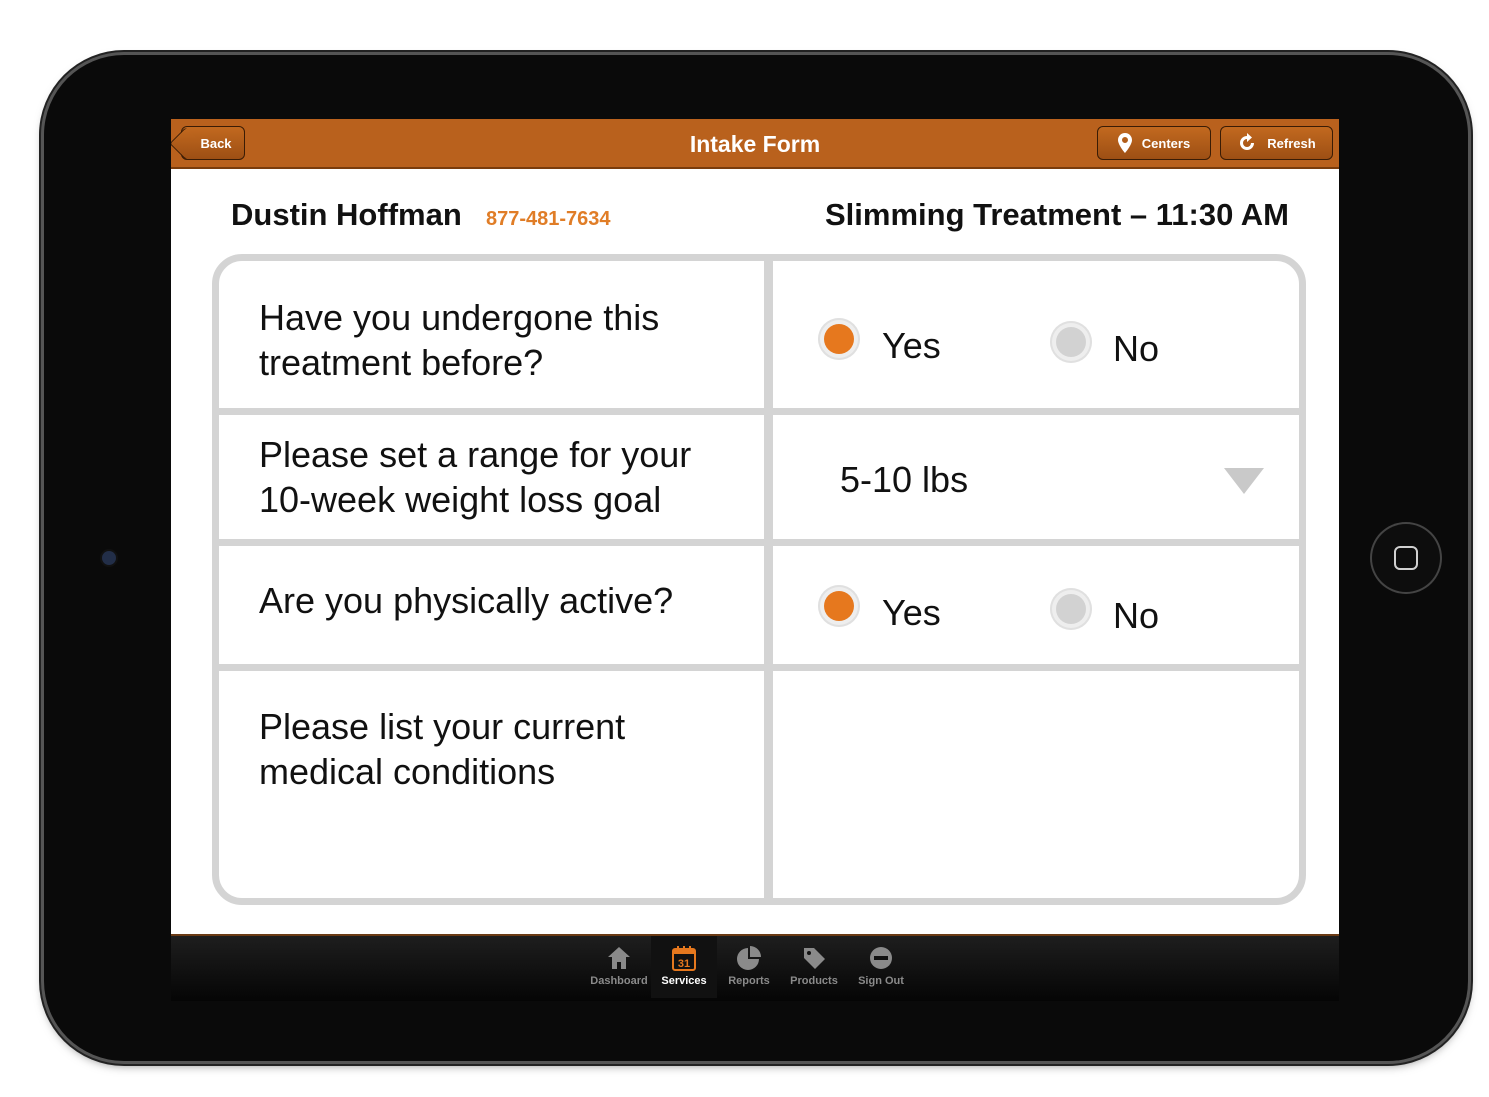 The height and width of the screenshot is (1097, 1489). I want to click on appointment-info: Slimming Treatment – 11:30 AM, so click(1056, 214).